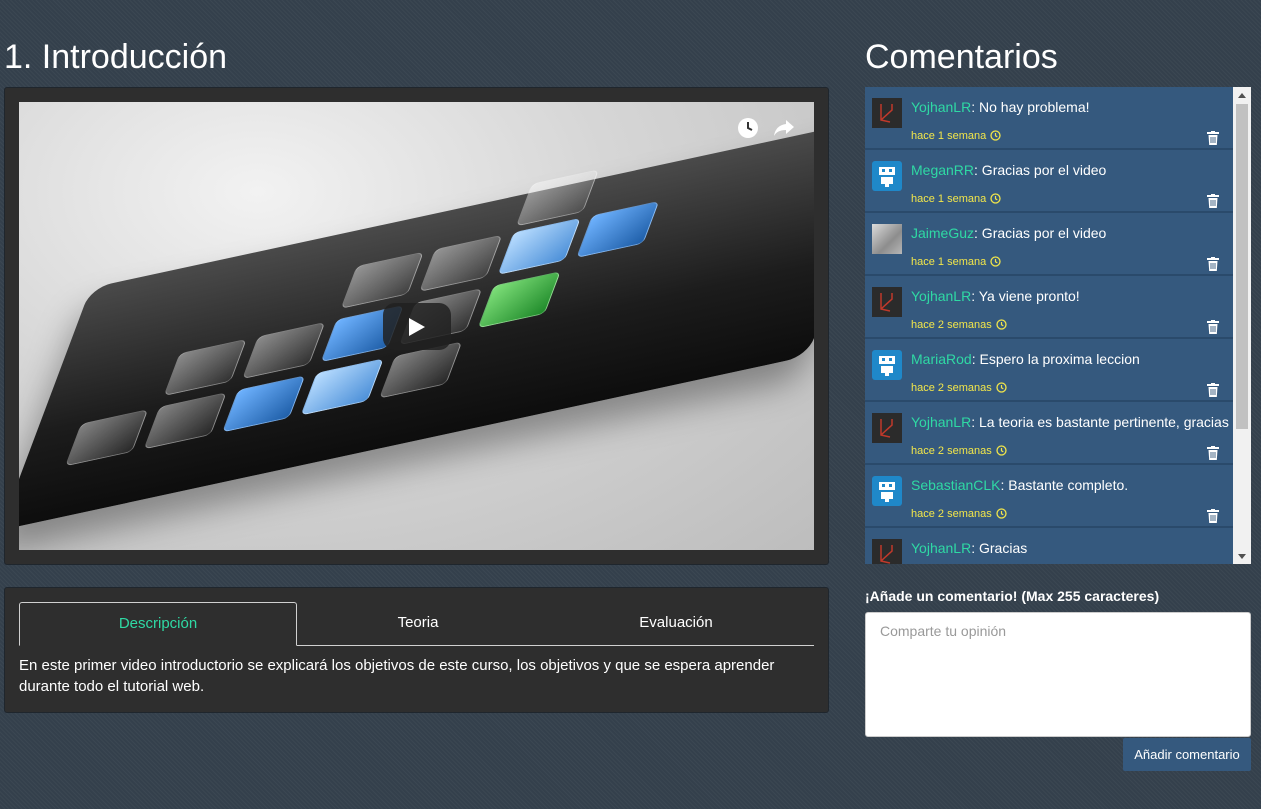 The height and width of the screenshot is (809, 1261). I want to click on comment-text: MeganRR: Gracias por el video, so click(1008, 170).